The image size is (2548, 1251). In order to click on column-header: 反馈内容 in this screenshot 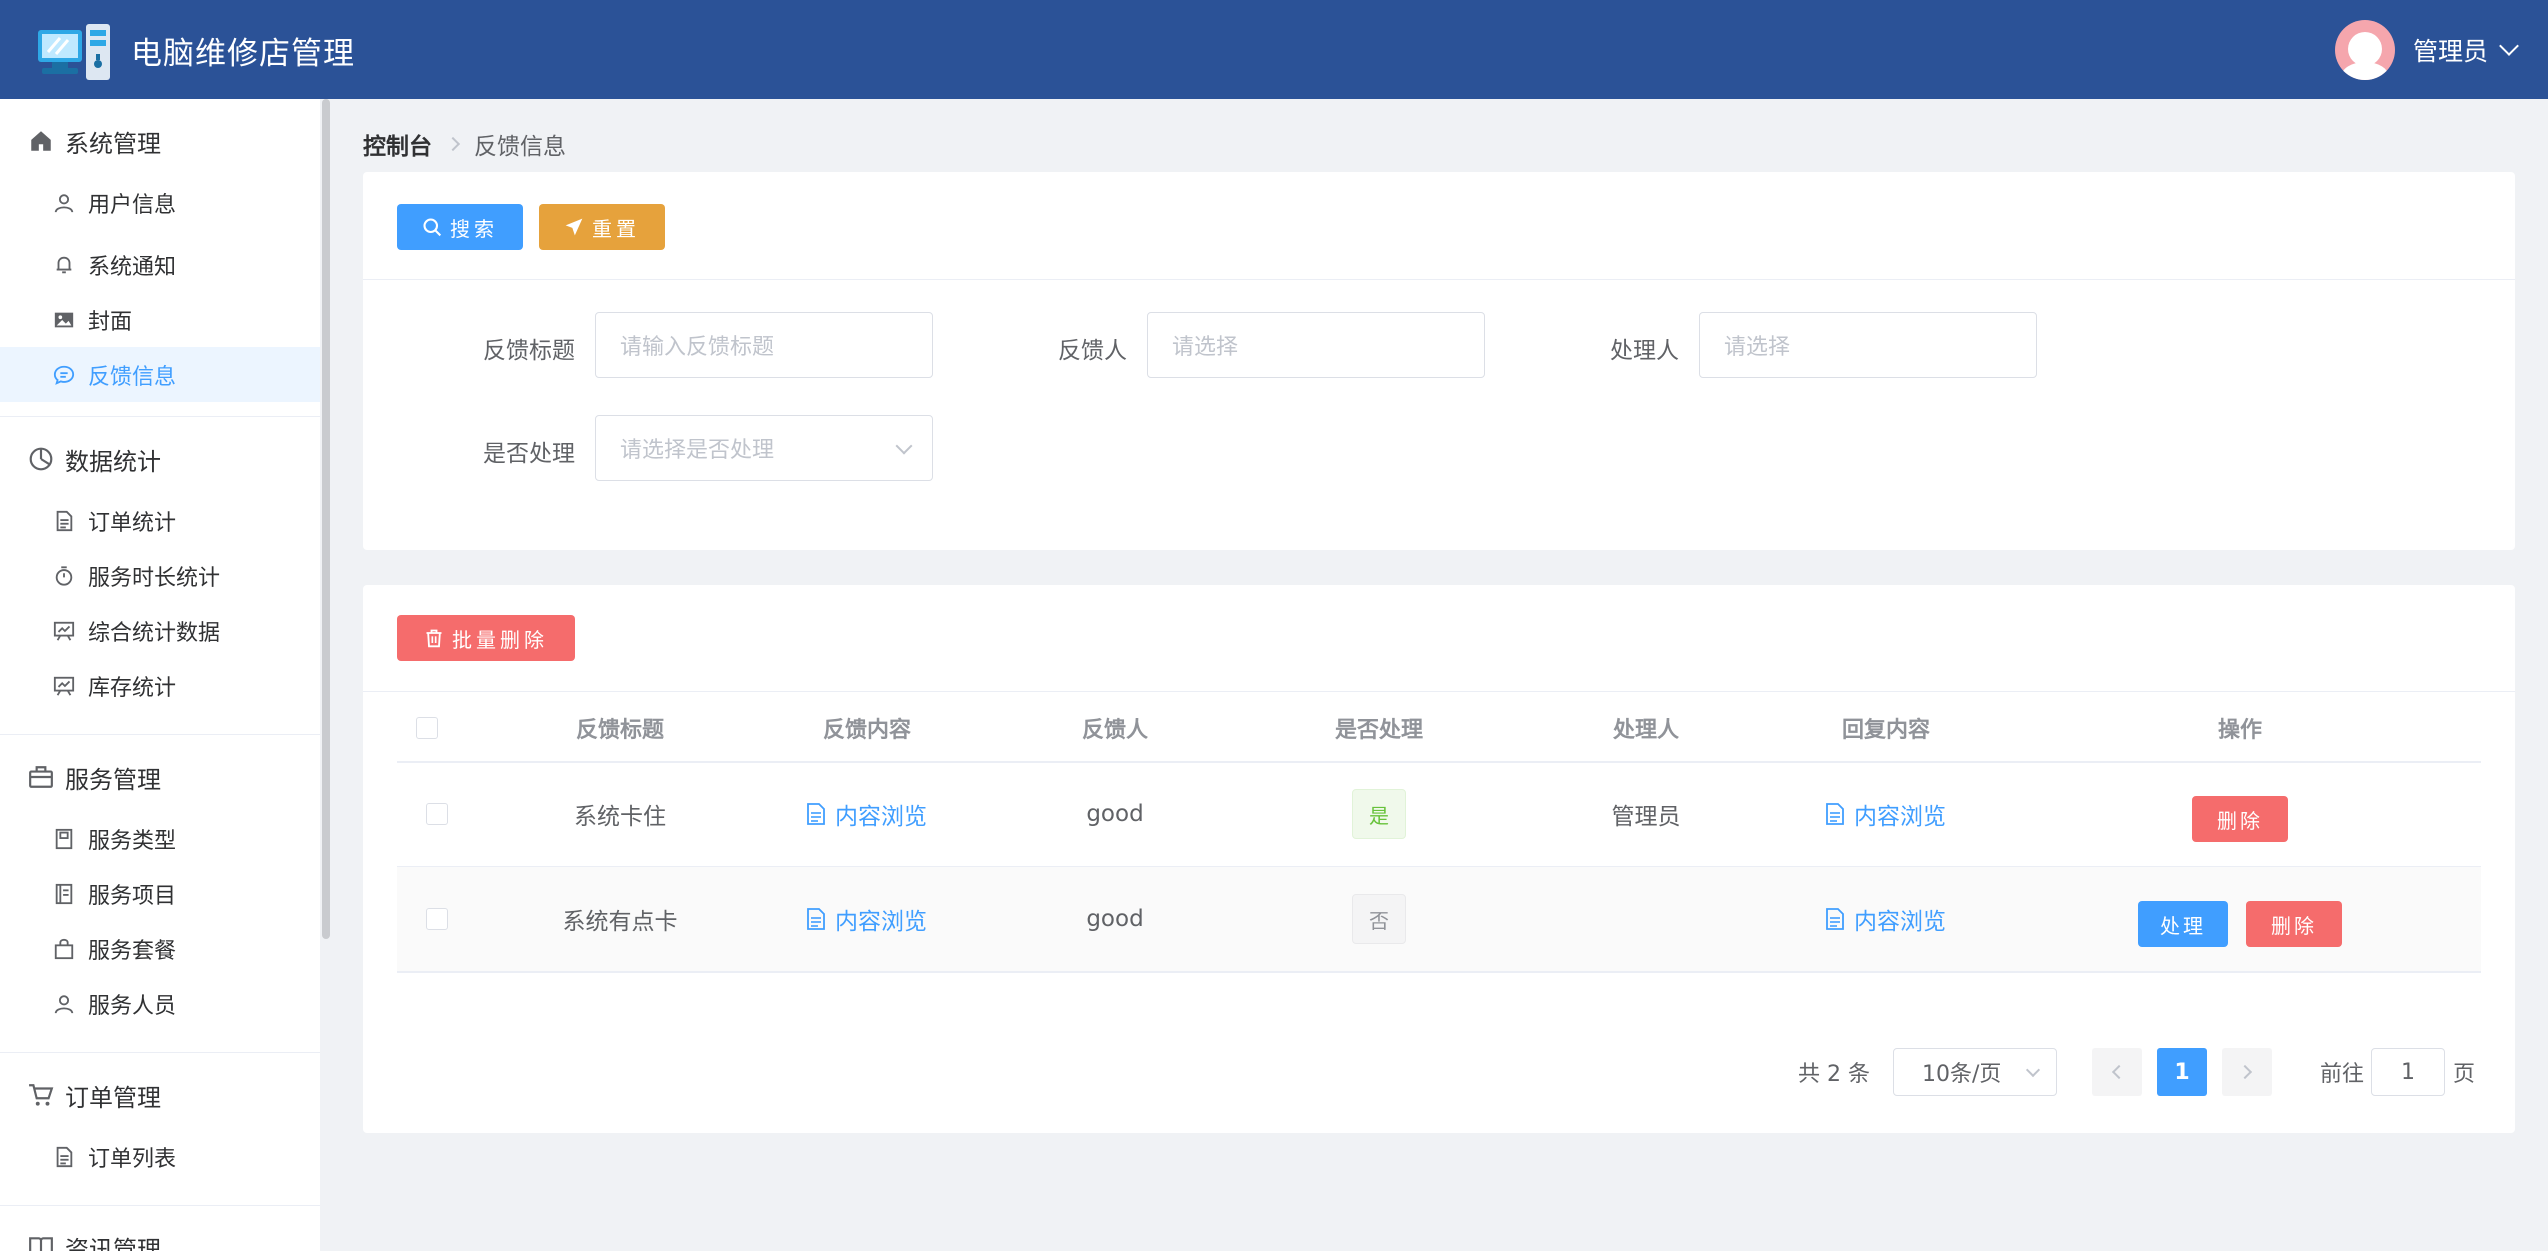, I will do `click(867, 728)`.